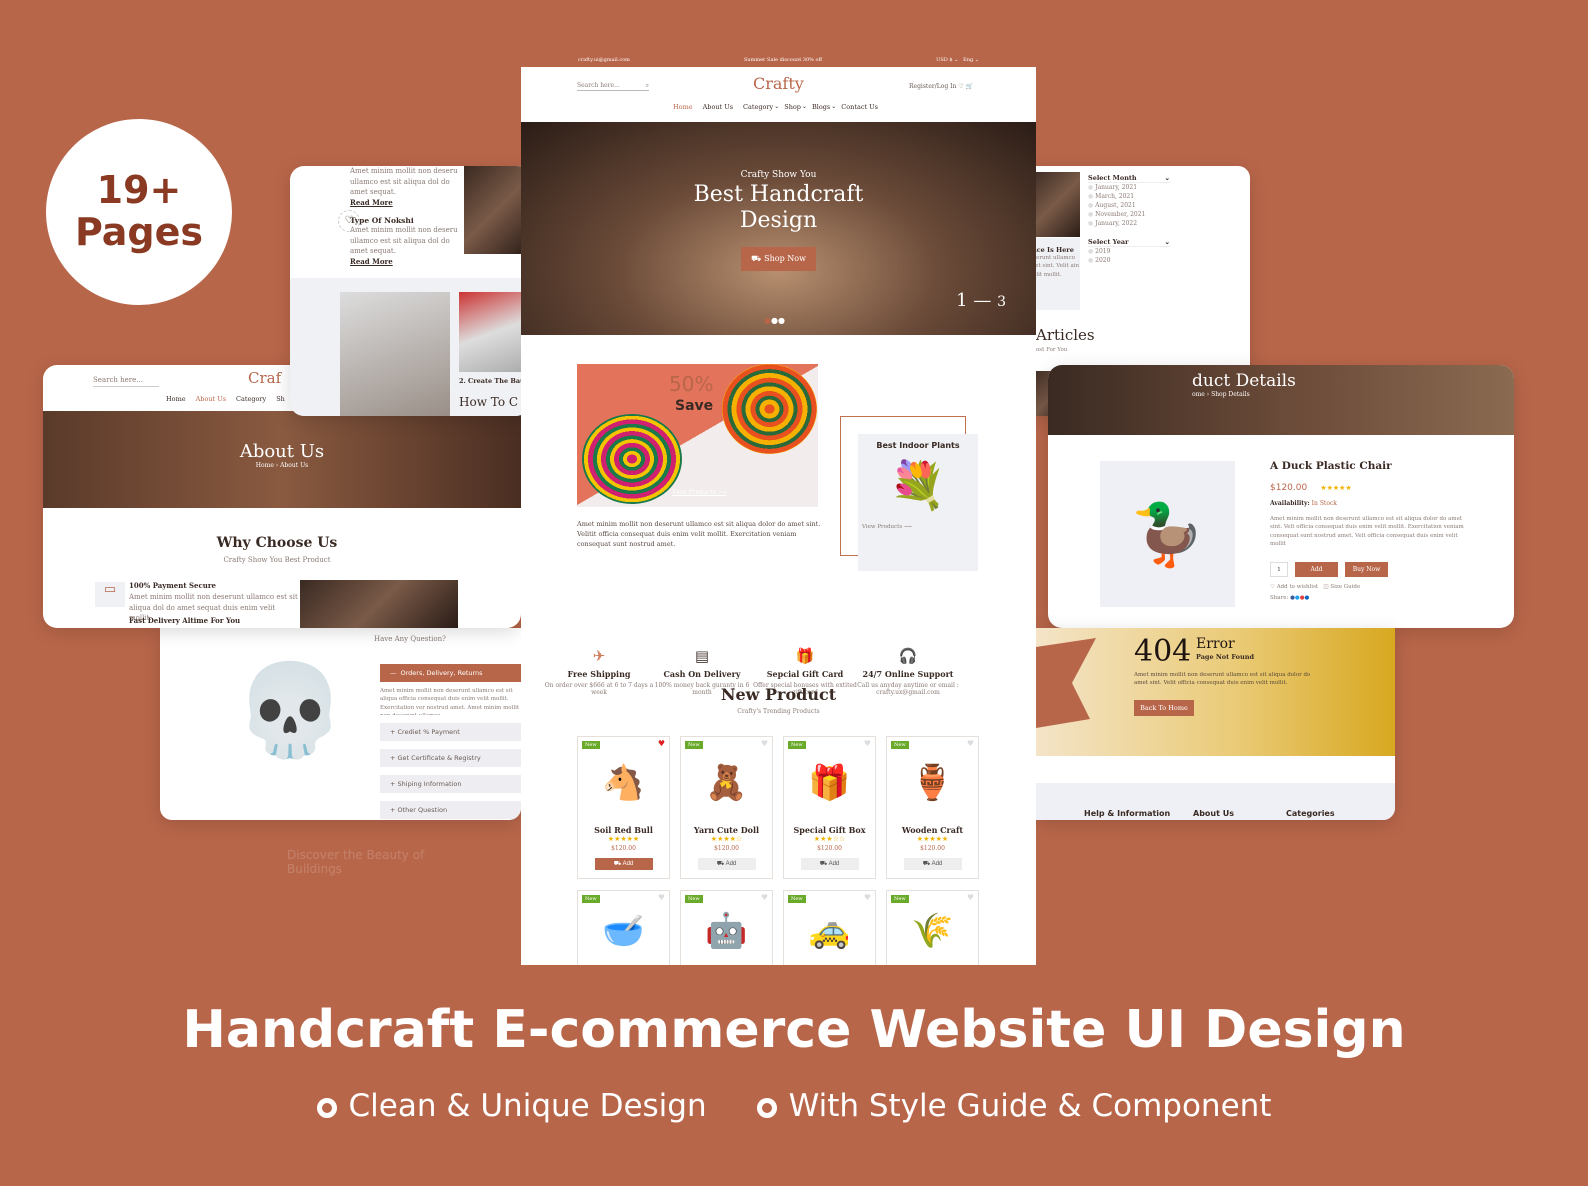 The image size is (1588, 1186). Describe the element at coordinates (1129, 178) in the screenshot. I see `select-month-dropdown: Select Month ⌄` at that location.